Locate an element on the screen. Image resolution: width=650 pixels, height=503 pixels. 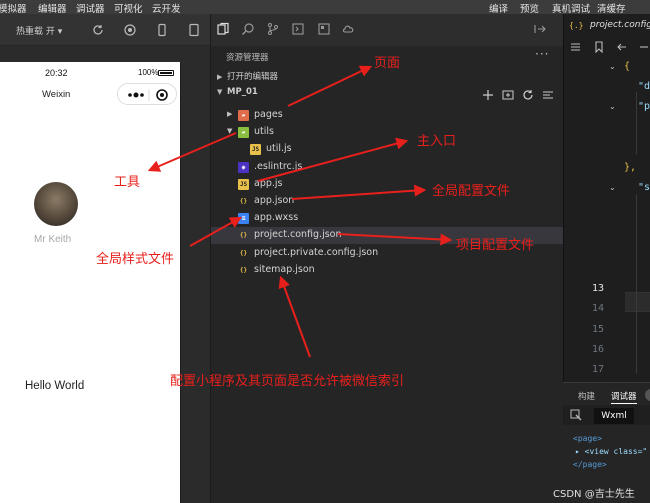
js-file-icon: JS is located at coordinates (255, 150).